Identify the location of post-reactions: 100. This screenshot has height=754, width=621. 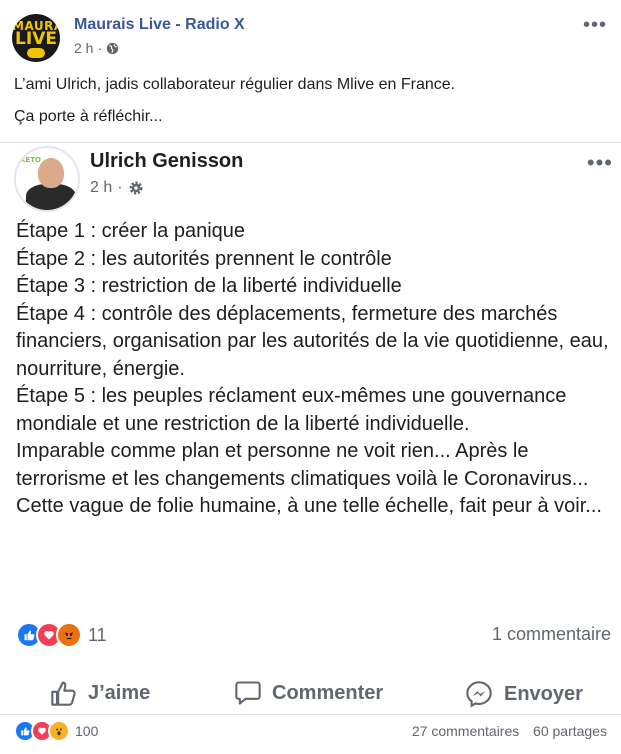
(56, 731).